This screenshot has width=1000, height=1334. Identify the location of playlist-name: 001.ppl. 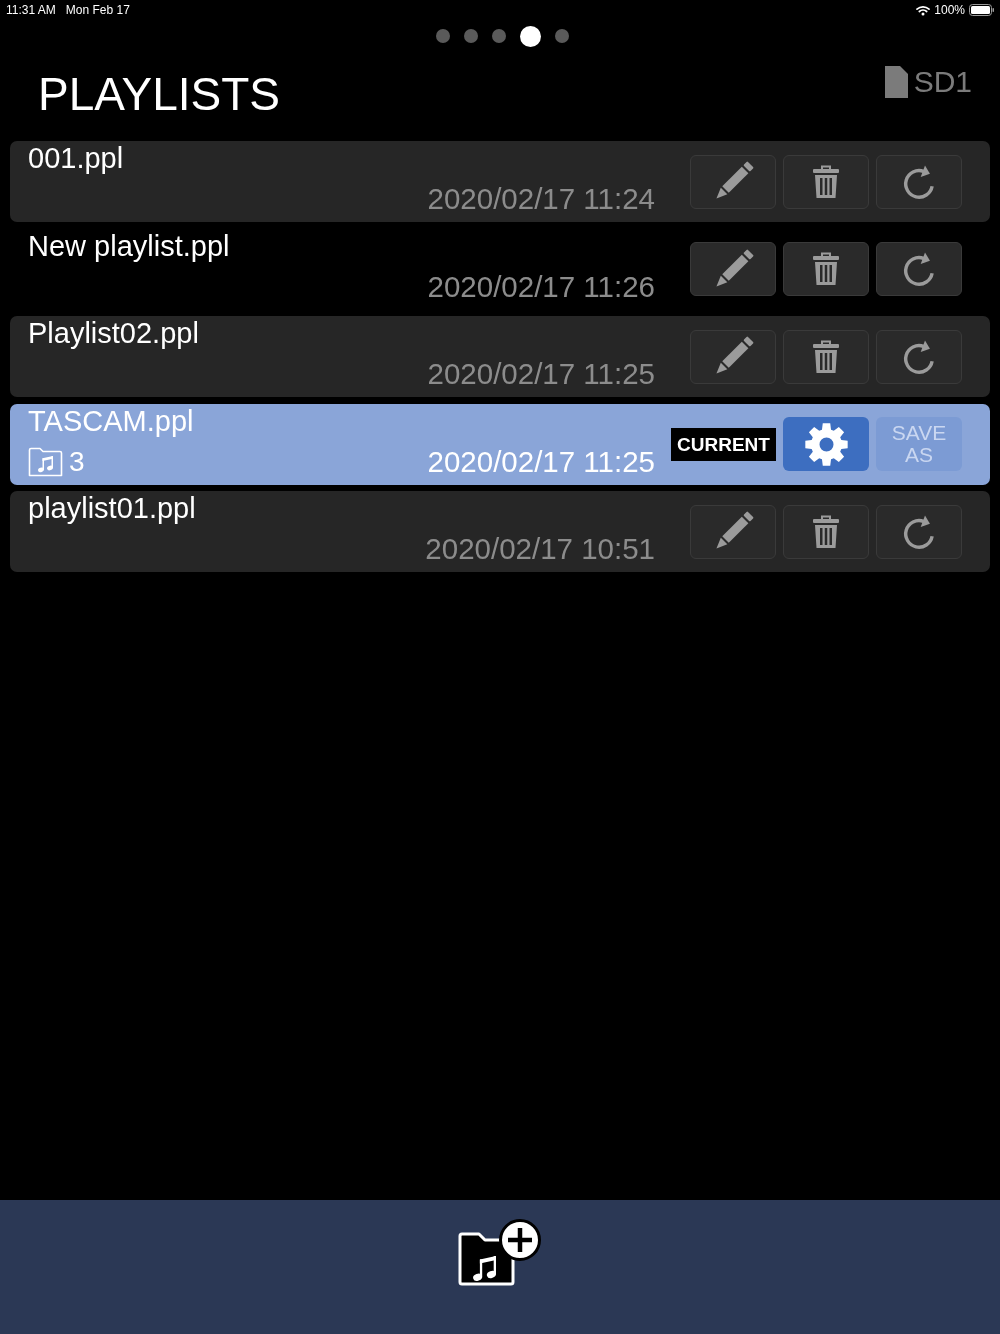
(76, 158).